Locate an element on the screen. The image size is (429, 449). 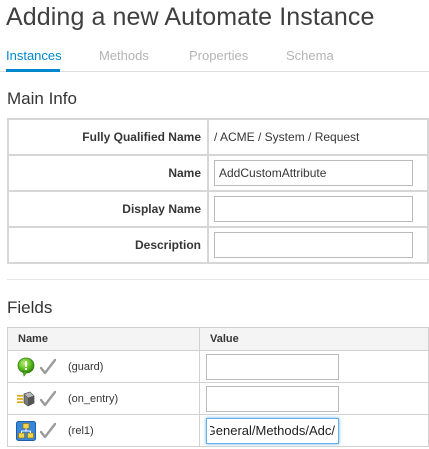
name-label: Name is located at coordinates (108, 173).